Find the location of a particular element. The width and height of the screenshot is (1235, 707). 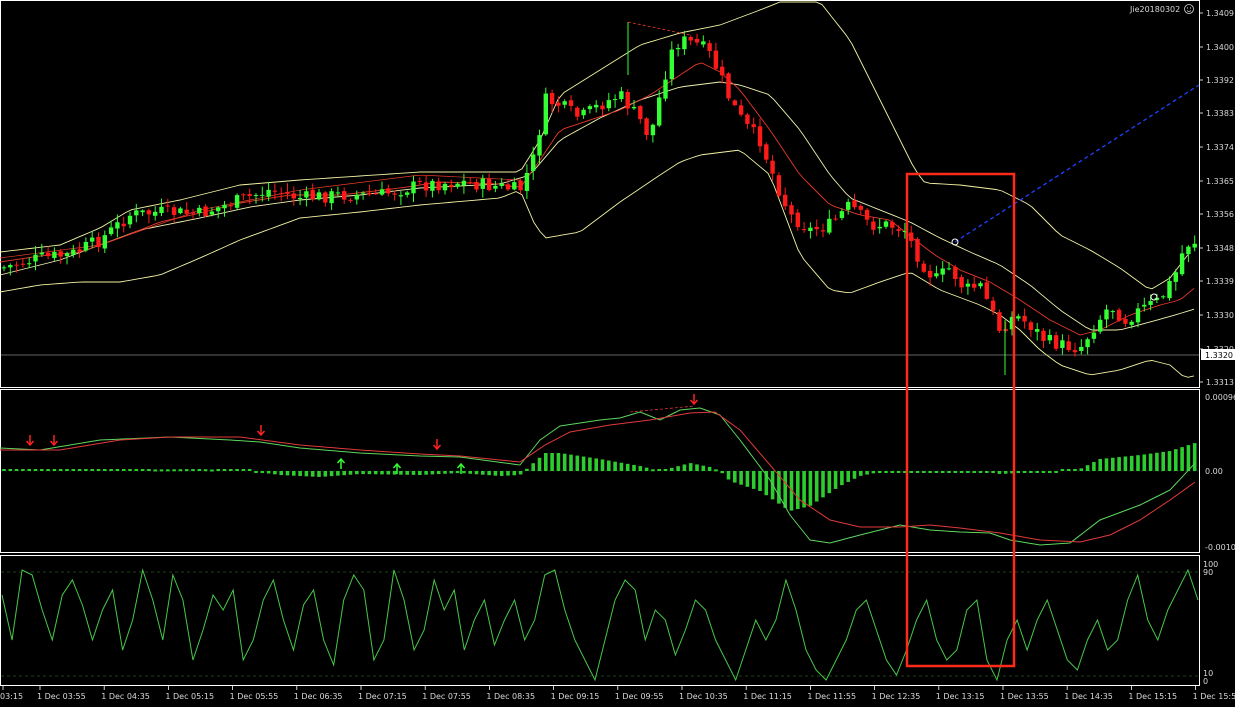

arrow-down-icon is located at coordinates (261, 431).